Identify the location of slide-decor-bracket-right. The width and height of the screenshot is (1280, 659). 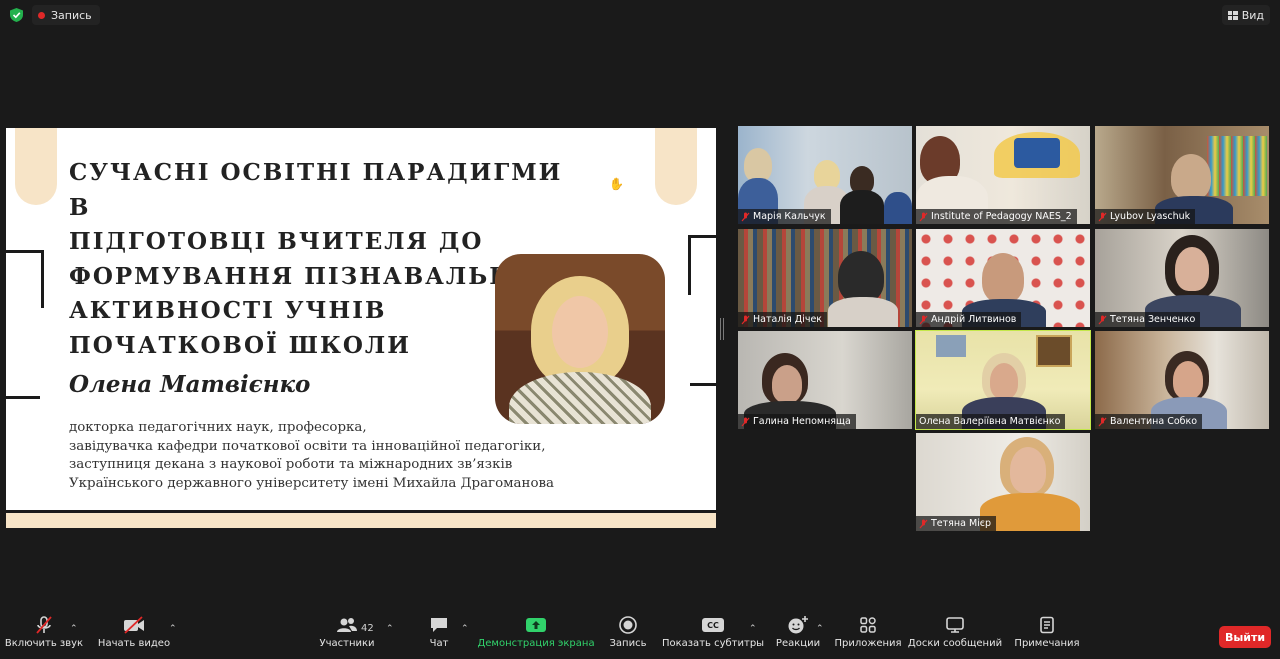
(702, 265).